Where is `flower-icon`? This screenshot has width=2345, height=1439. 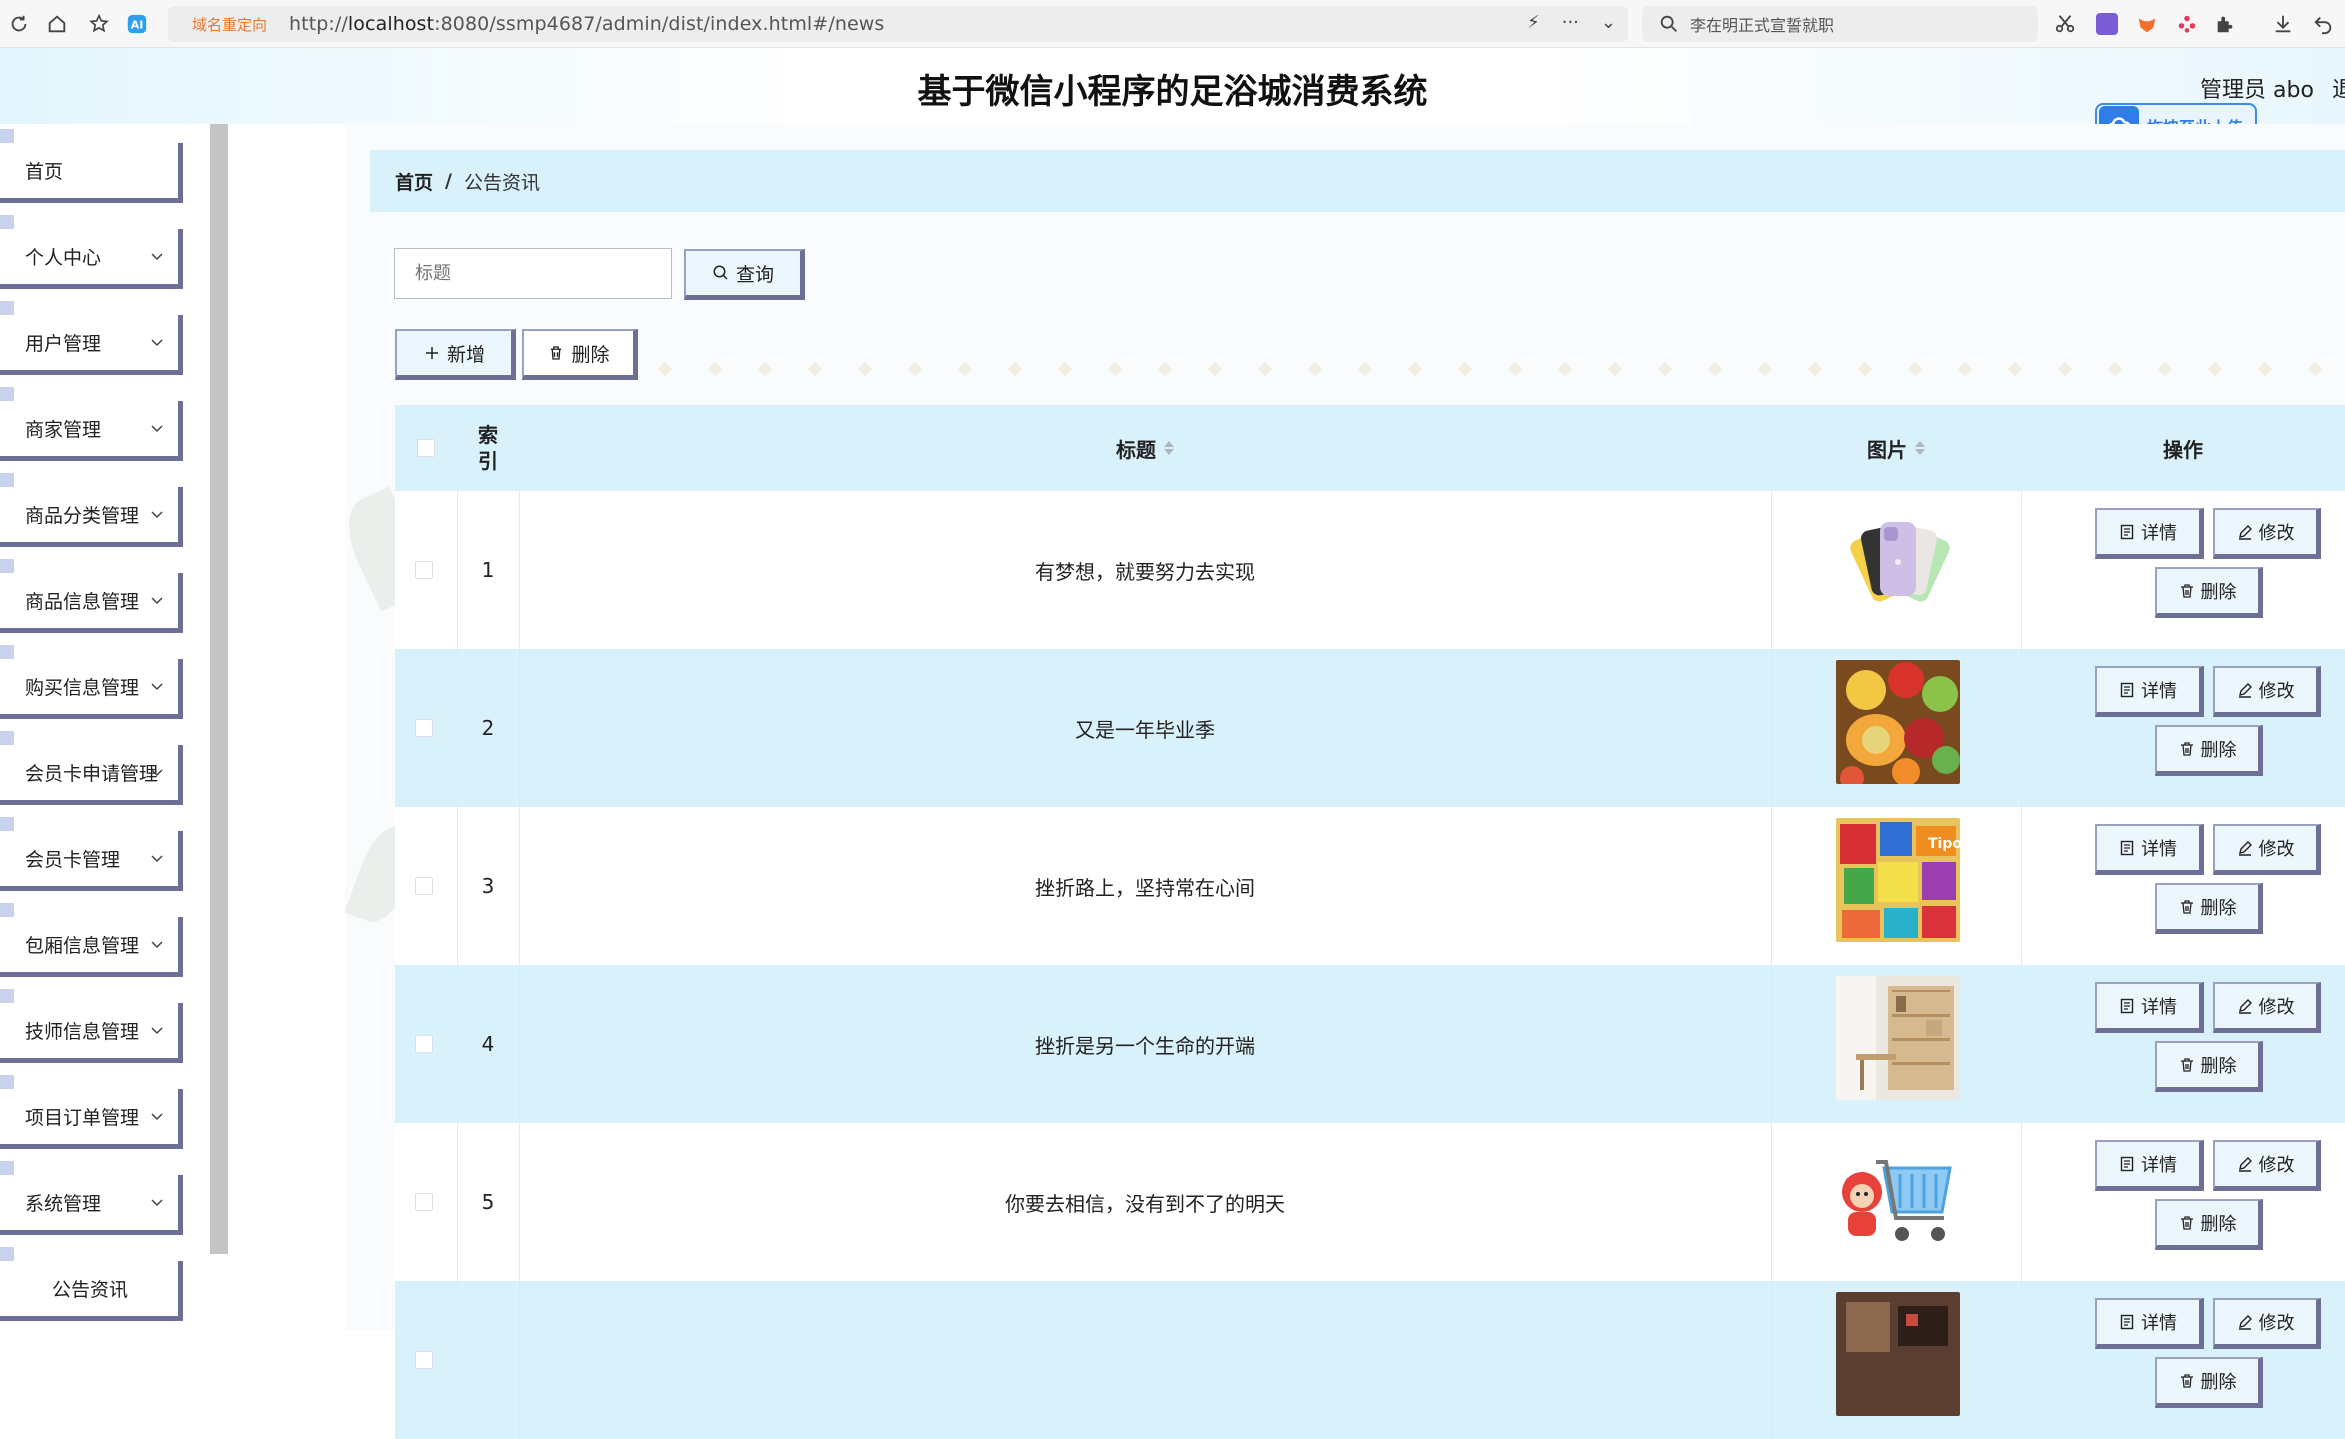 flower-icon is located at coordinates (2187, 24).